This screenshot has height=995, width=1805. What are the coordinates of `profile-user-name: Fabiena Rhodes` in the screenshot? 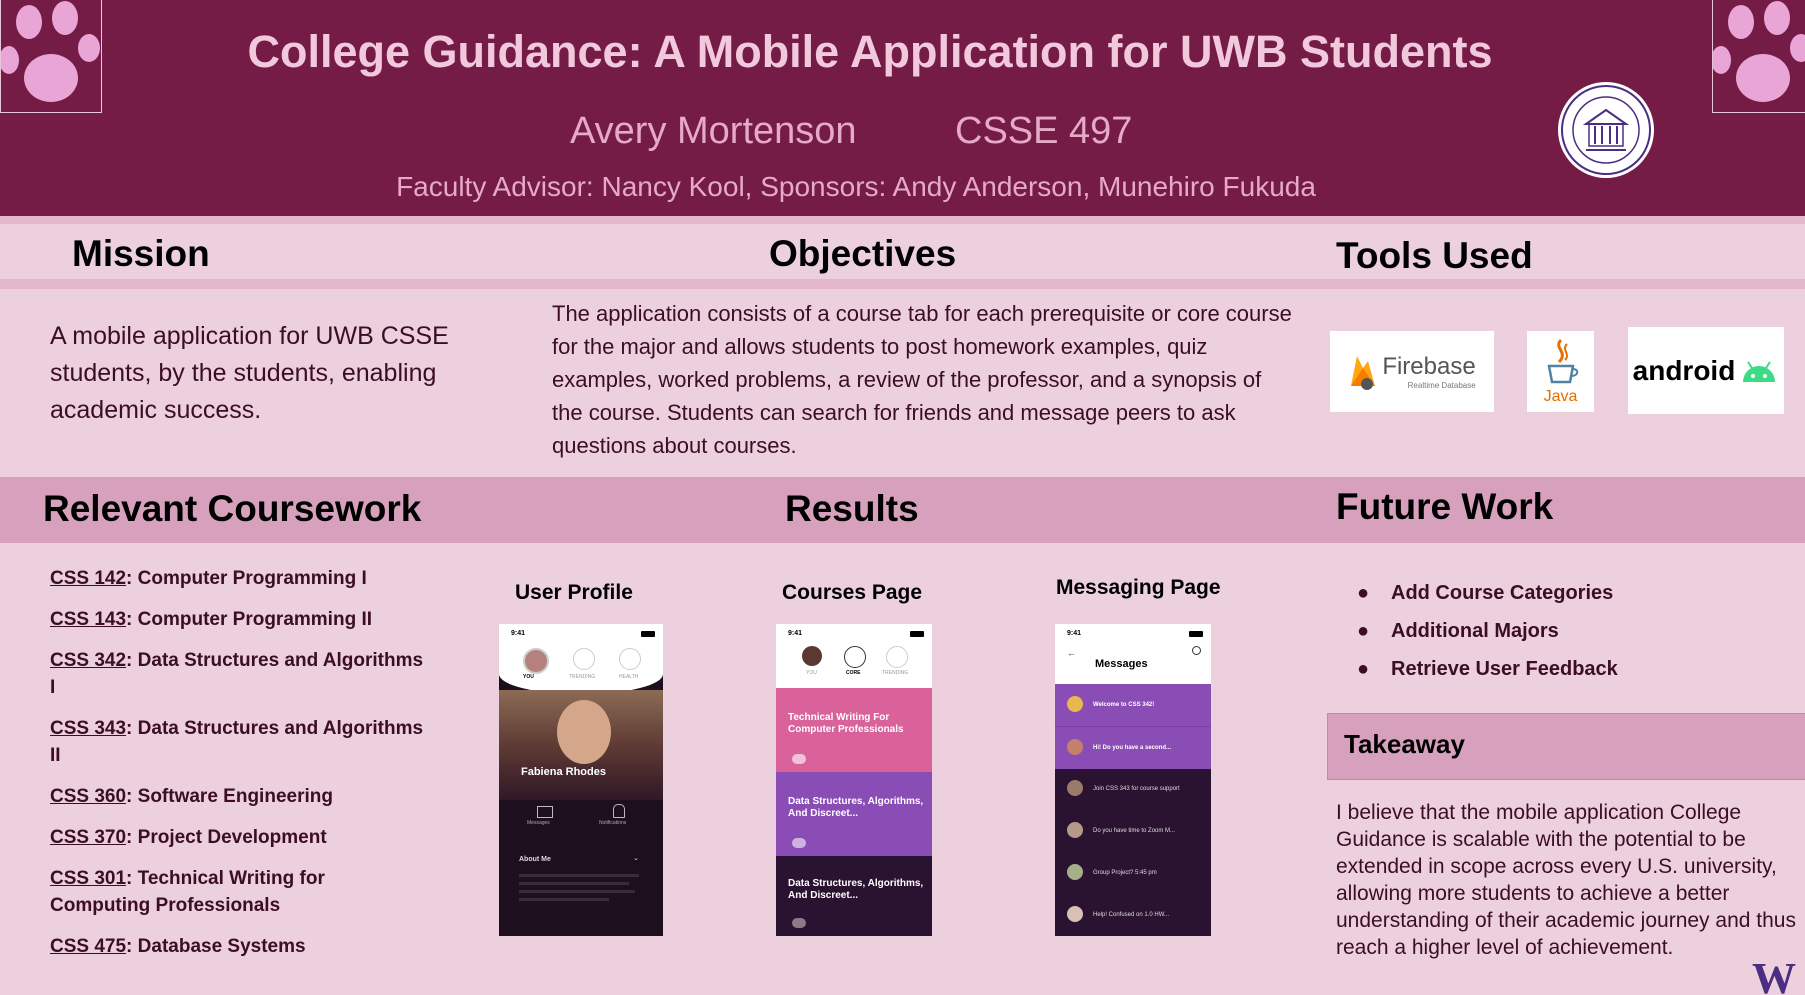 It's located at (563, 772).